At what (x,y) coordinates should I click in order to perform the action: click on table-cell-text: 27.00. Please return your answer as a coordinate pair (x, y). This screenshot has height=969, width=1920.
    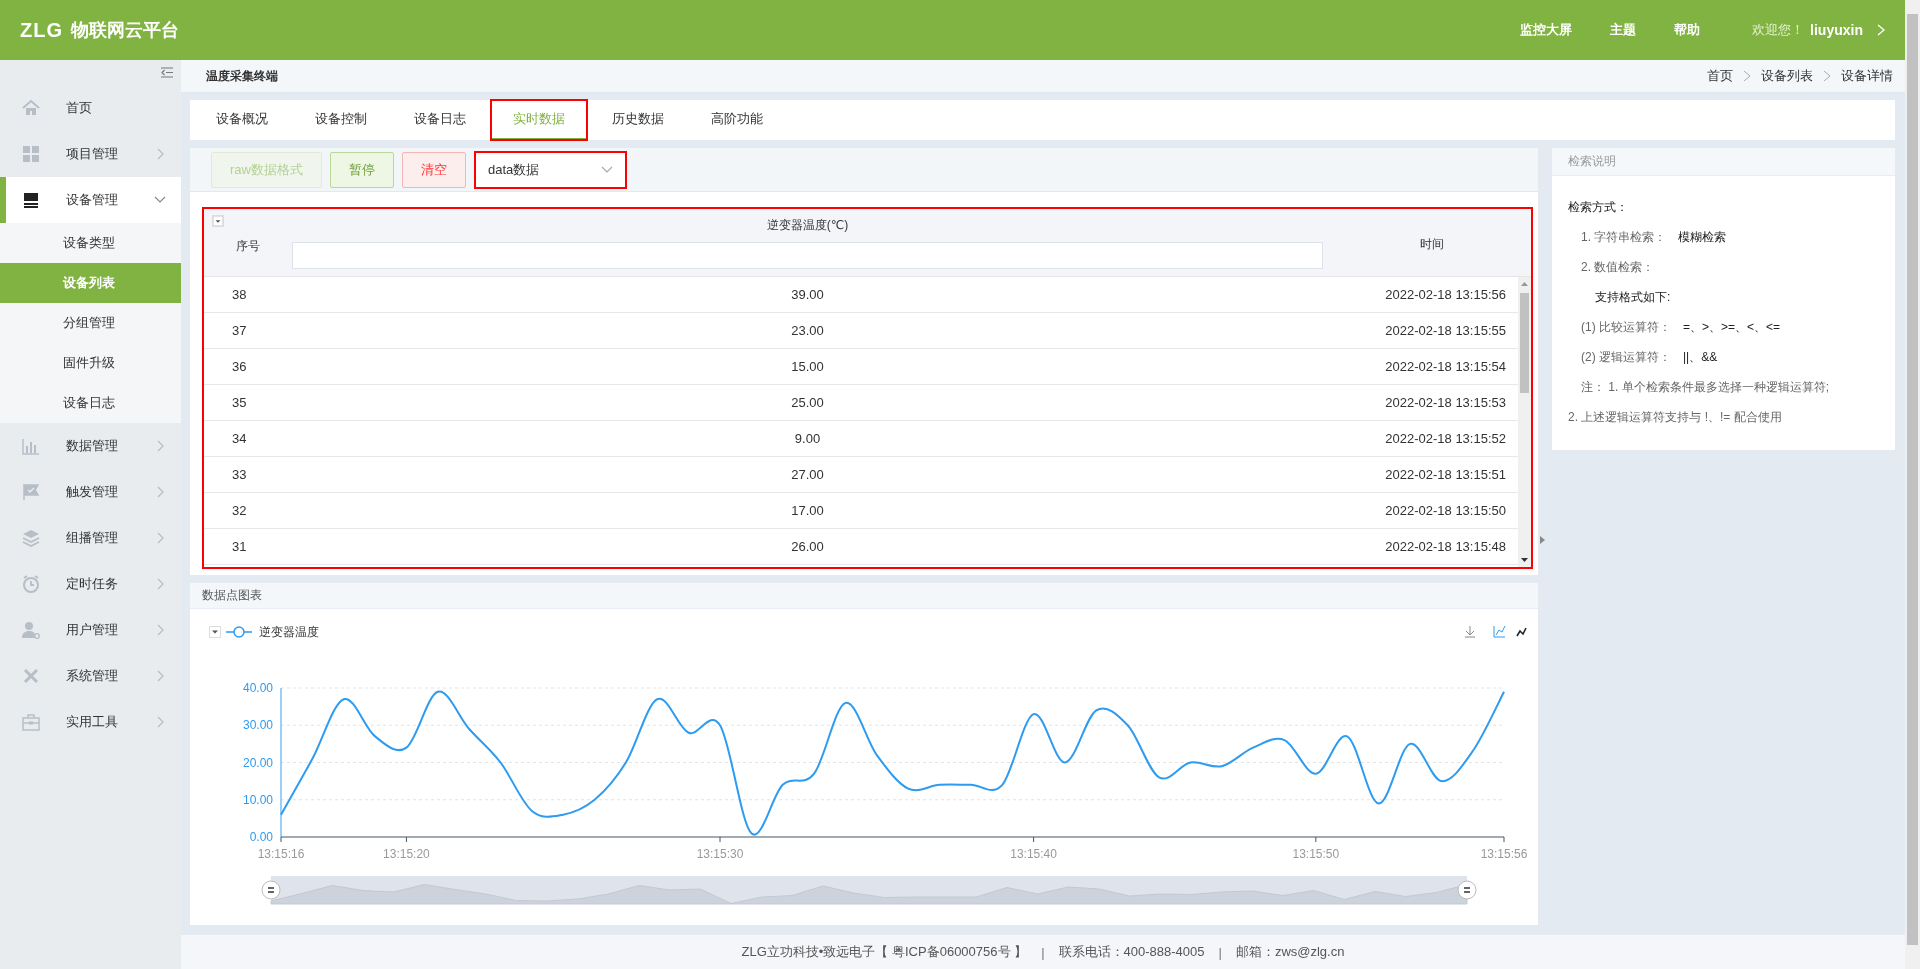
    Looking at the image, I should click on (807, 474).